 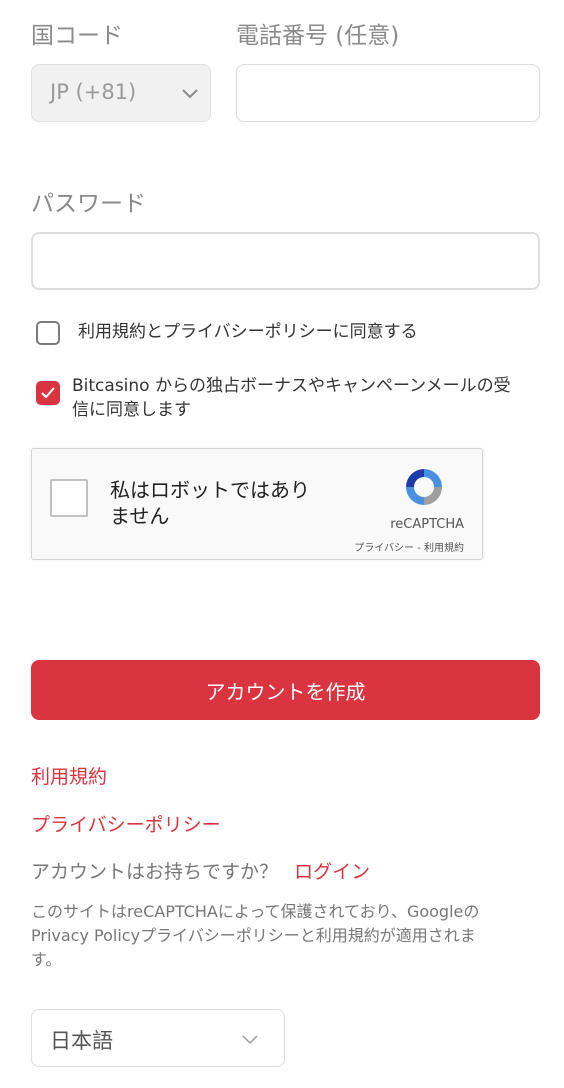 I want to click on recaptcha-label: 私はロボットではあり ません, so click(x=210, y=503).